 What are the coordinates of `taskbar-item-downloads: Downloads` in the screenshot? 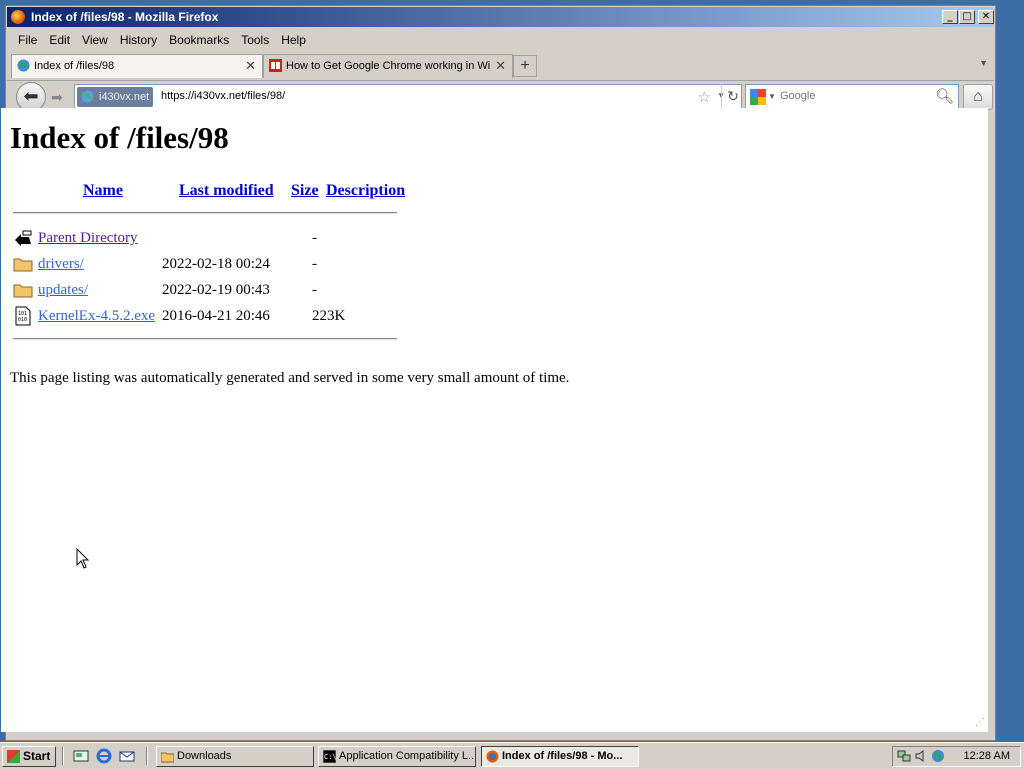 It's located at (235, 756).